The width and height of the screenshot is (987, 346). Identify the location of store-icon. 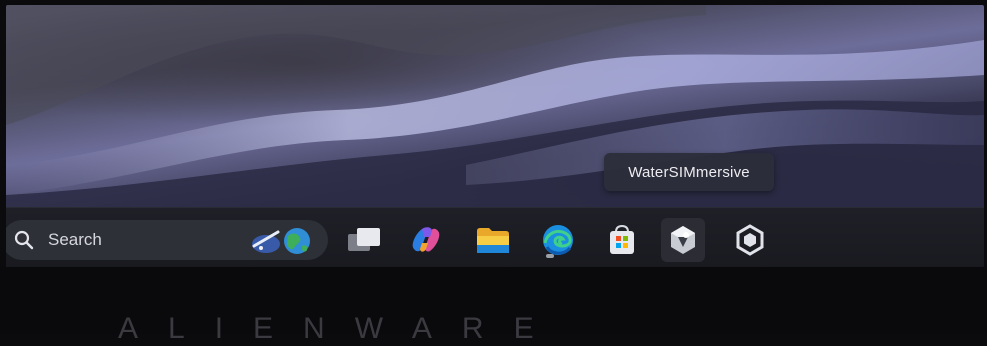
(622, 239).